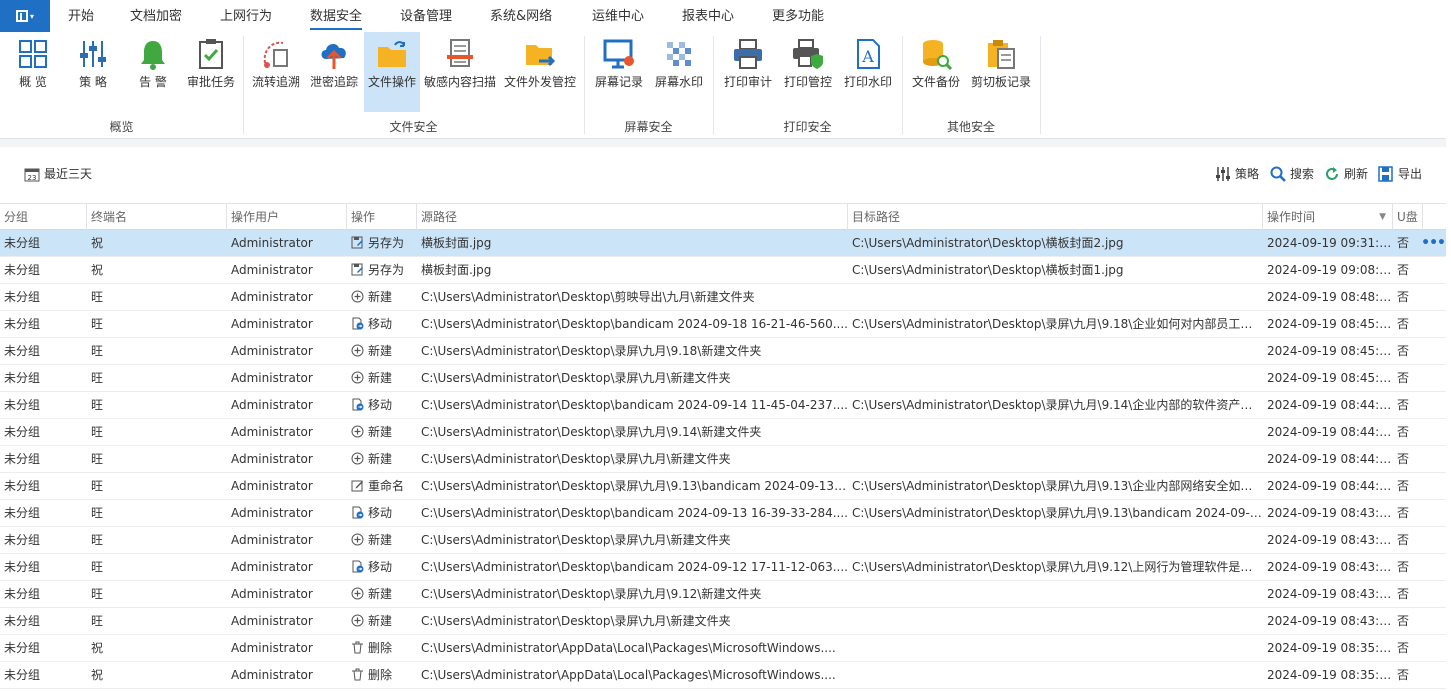 The height and width of the screenshot is (691, 1451). Describe the element at coordinates (359, 513) in the screenshot. I see `move-icon` at that location.